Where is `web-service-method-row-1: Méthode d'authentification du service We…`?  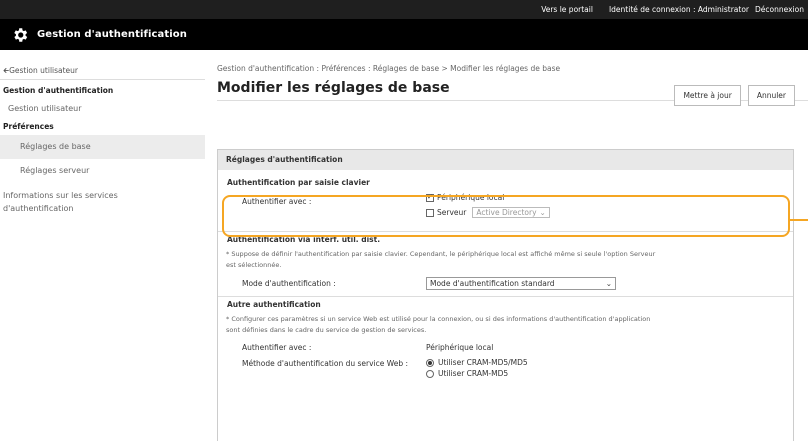 web-service-method-row-1: Méthode d'authentification du service We… is located at coordinates (505, 363).